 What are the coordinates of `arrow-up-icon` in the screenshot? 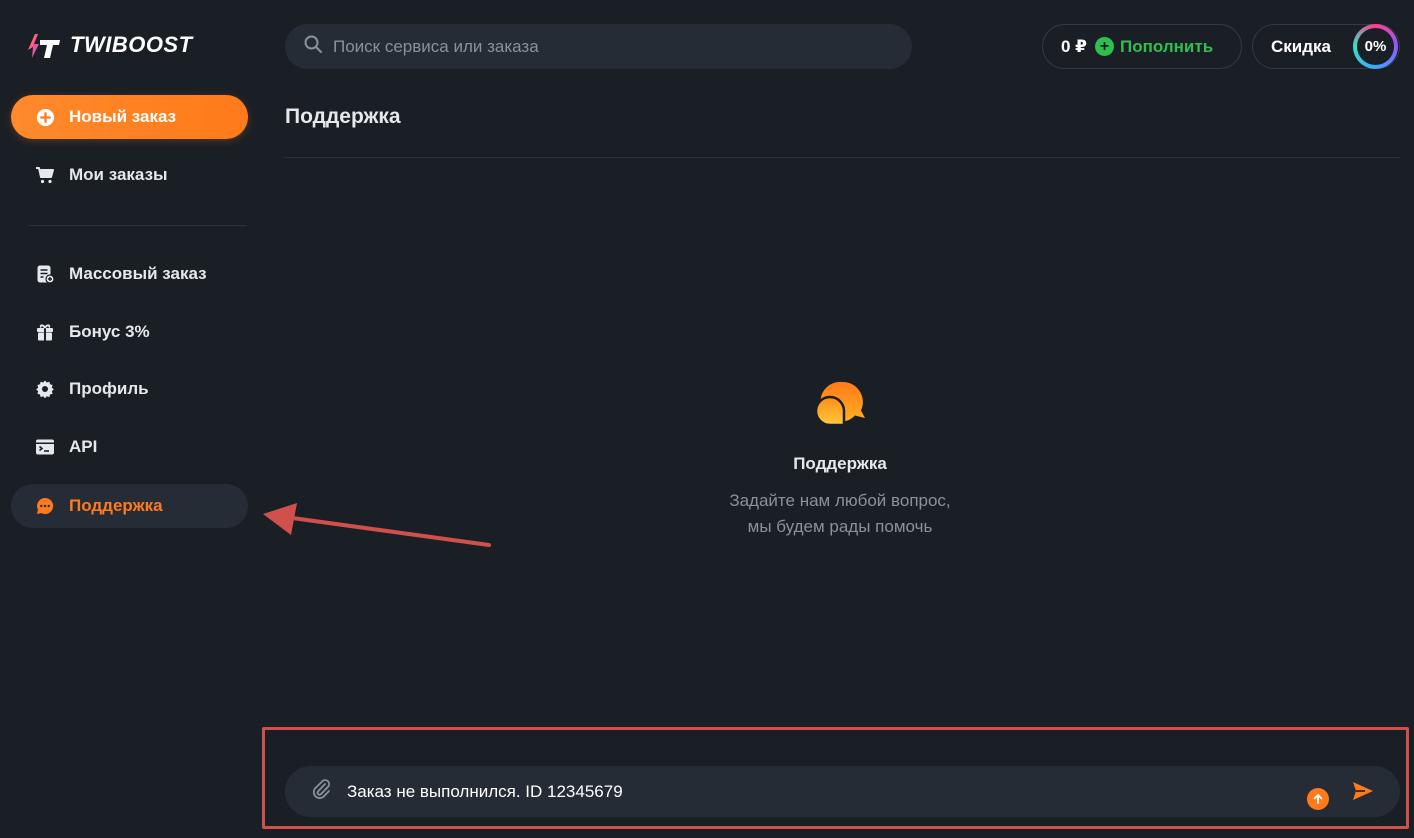 It's located at (1318, 798).